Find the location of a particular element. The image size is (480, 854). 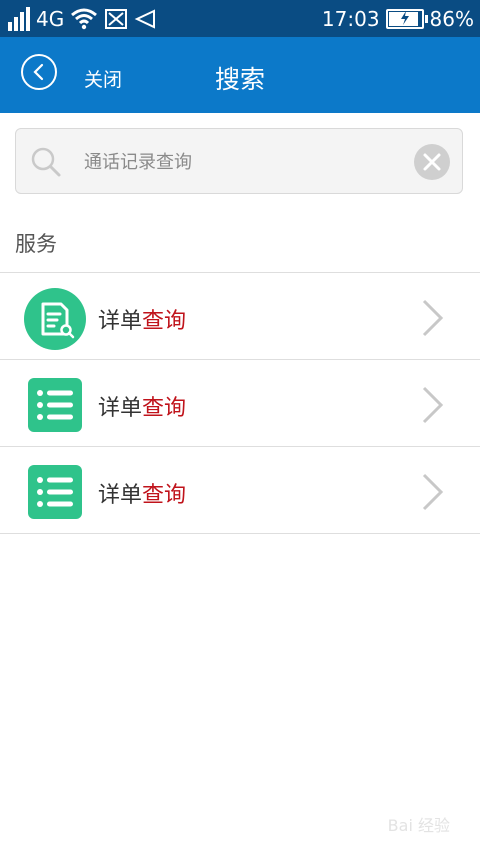

battery-icon is located at coordinates (406, 18).